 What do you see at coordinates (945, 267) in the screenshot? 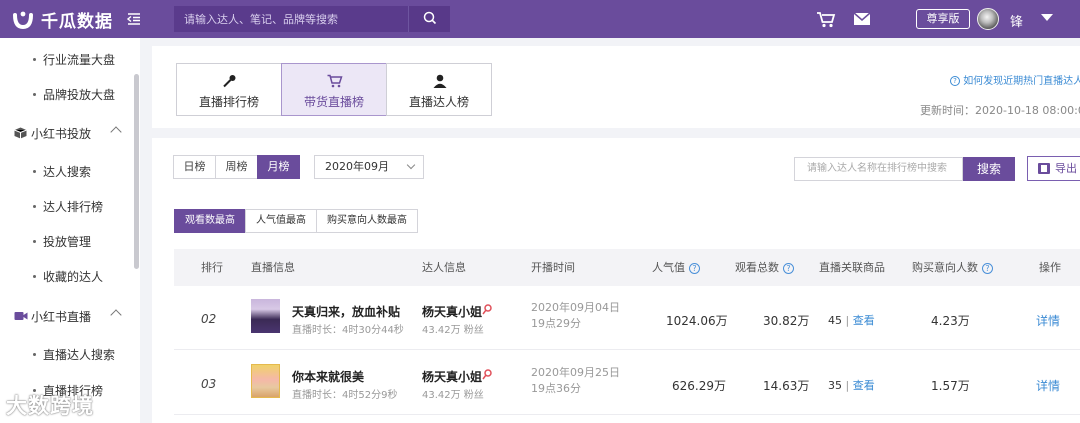
I see `column-header-label: 购买意向人数` at bounding box center [945, 267].